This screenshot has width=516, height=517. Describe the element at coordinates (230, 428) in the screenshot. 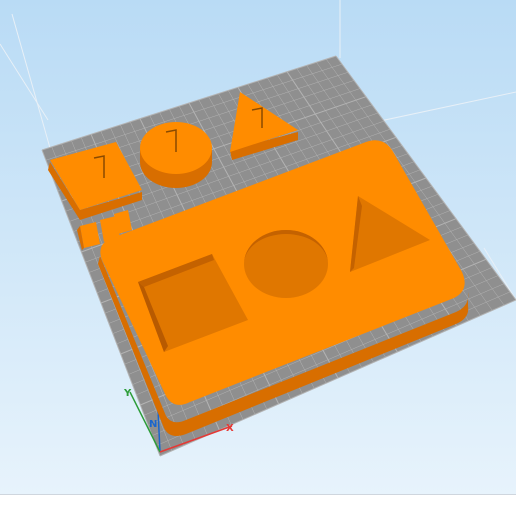

I see `x-axis-label: X` at that location.